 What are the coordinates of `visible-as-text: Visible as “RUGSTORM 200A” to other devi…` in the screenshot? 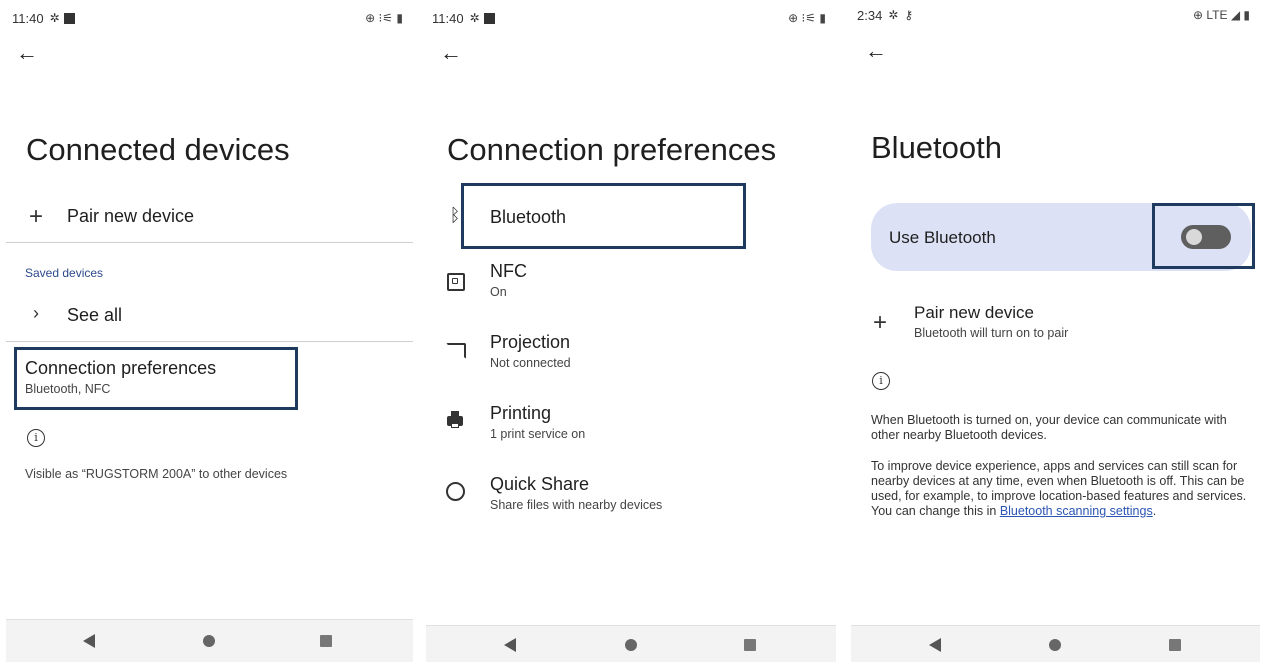 It's located at (156, 474).